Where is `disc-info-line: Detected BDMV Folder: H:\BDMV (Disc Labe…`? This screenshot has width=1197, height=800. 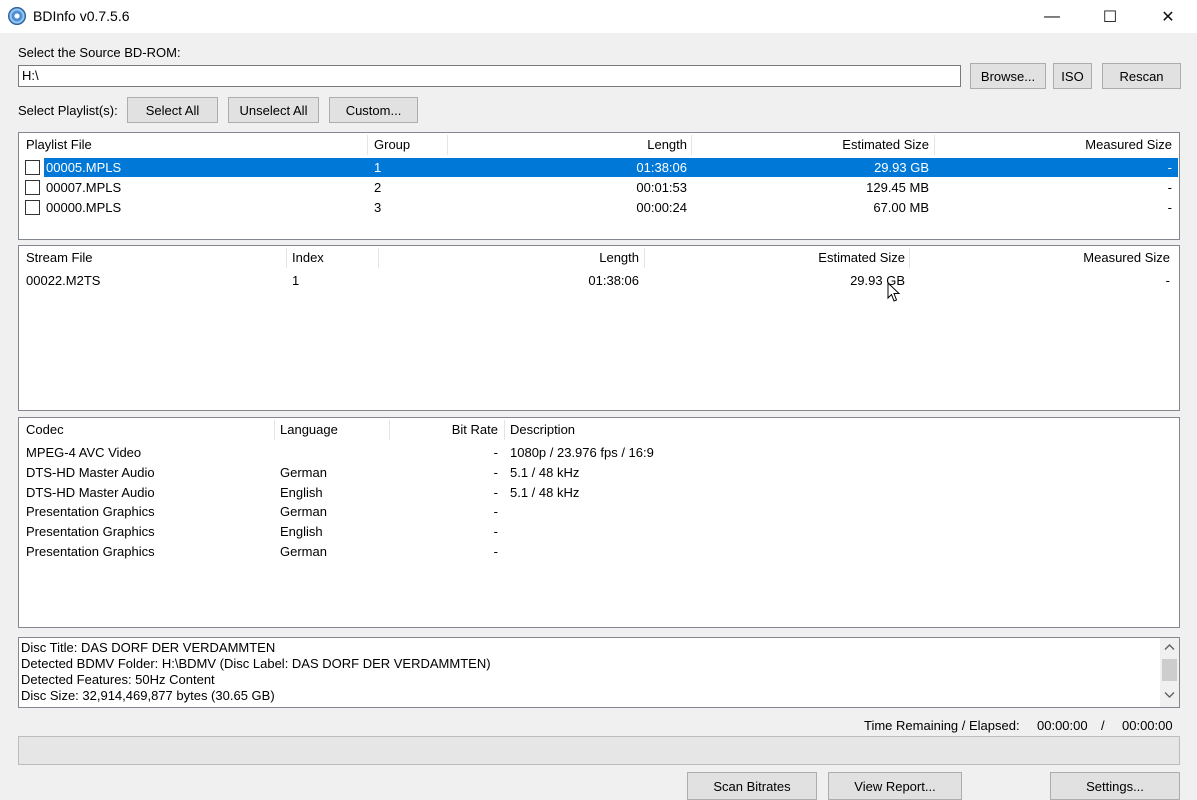 disc-info-line: Detected BDMV Folder: H:\BDMV (Disc Labe… is located at coordinates (256, 663).